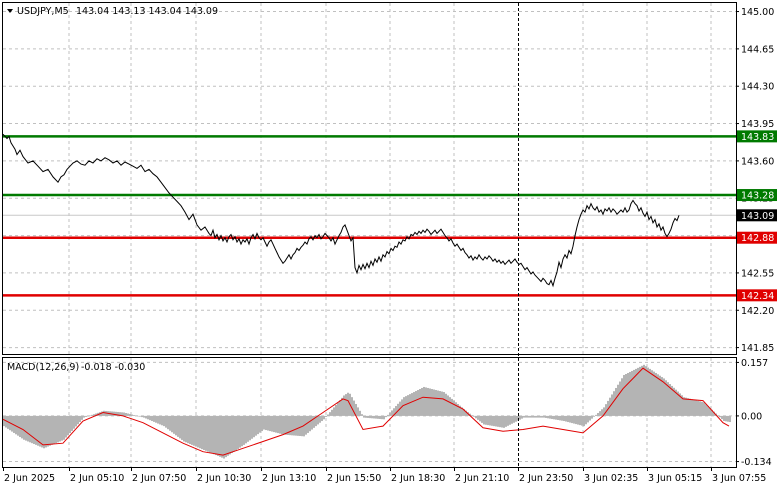  What do you see at coordinates (757, 296) in the screenshot?
I see `support-level-label: 142.34` at bounding box center [757, 296].